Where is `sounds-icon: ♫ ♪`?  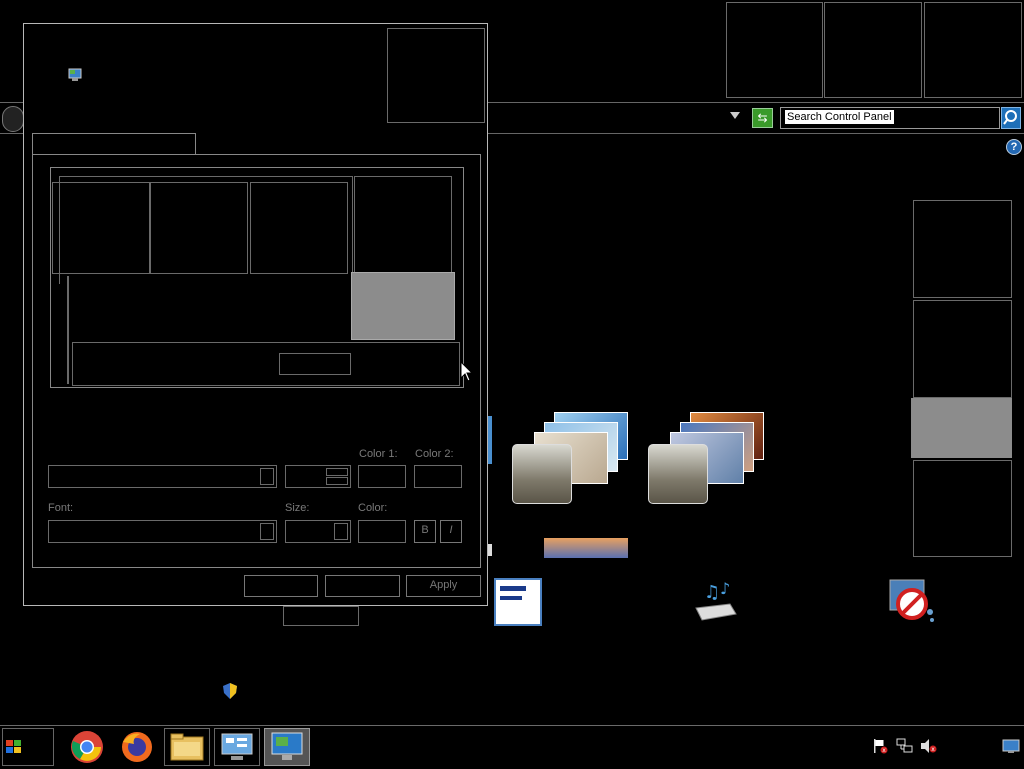 sounds-icon: ♫ ♪ is located at coordinates (716, 601).